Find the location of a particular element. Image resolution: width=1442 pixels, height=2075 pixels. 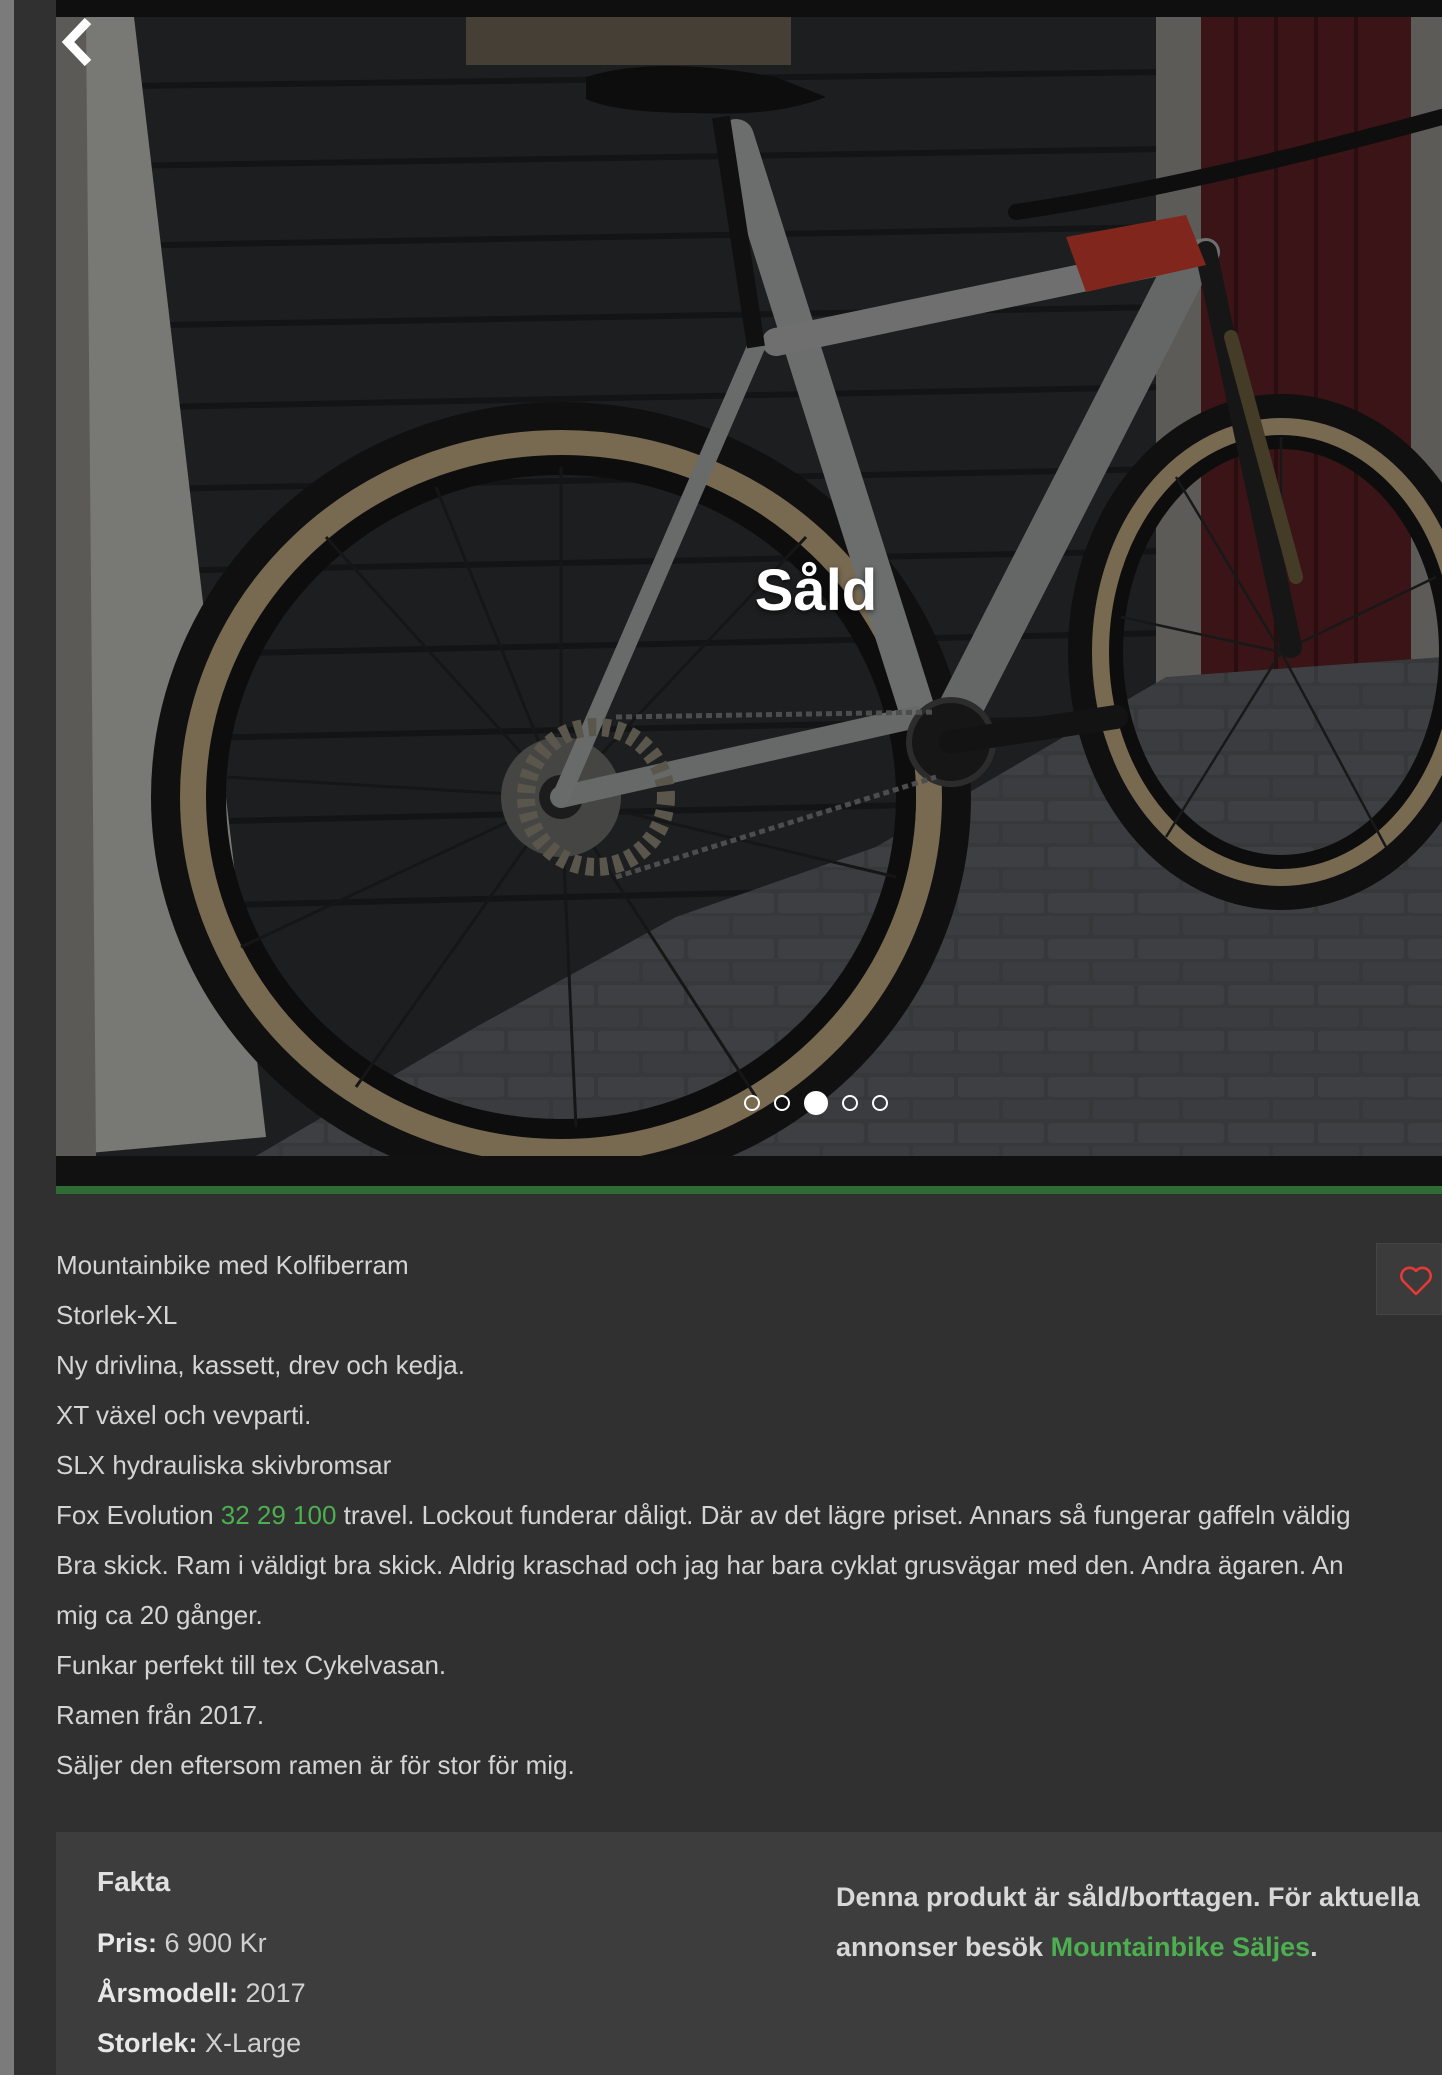

description-line: Ramen från 2017. is located at coordinates (160, 1715).